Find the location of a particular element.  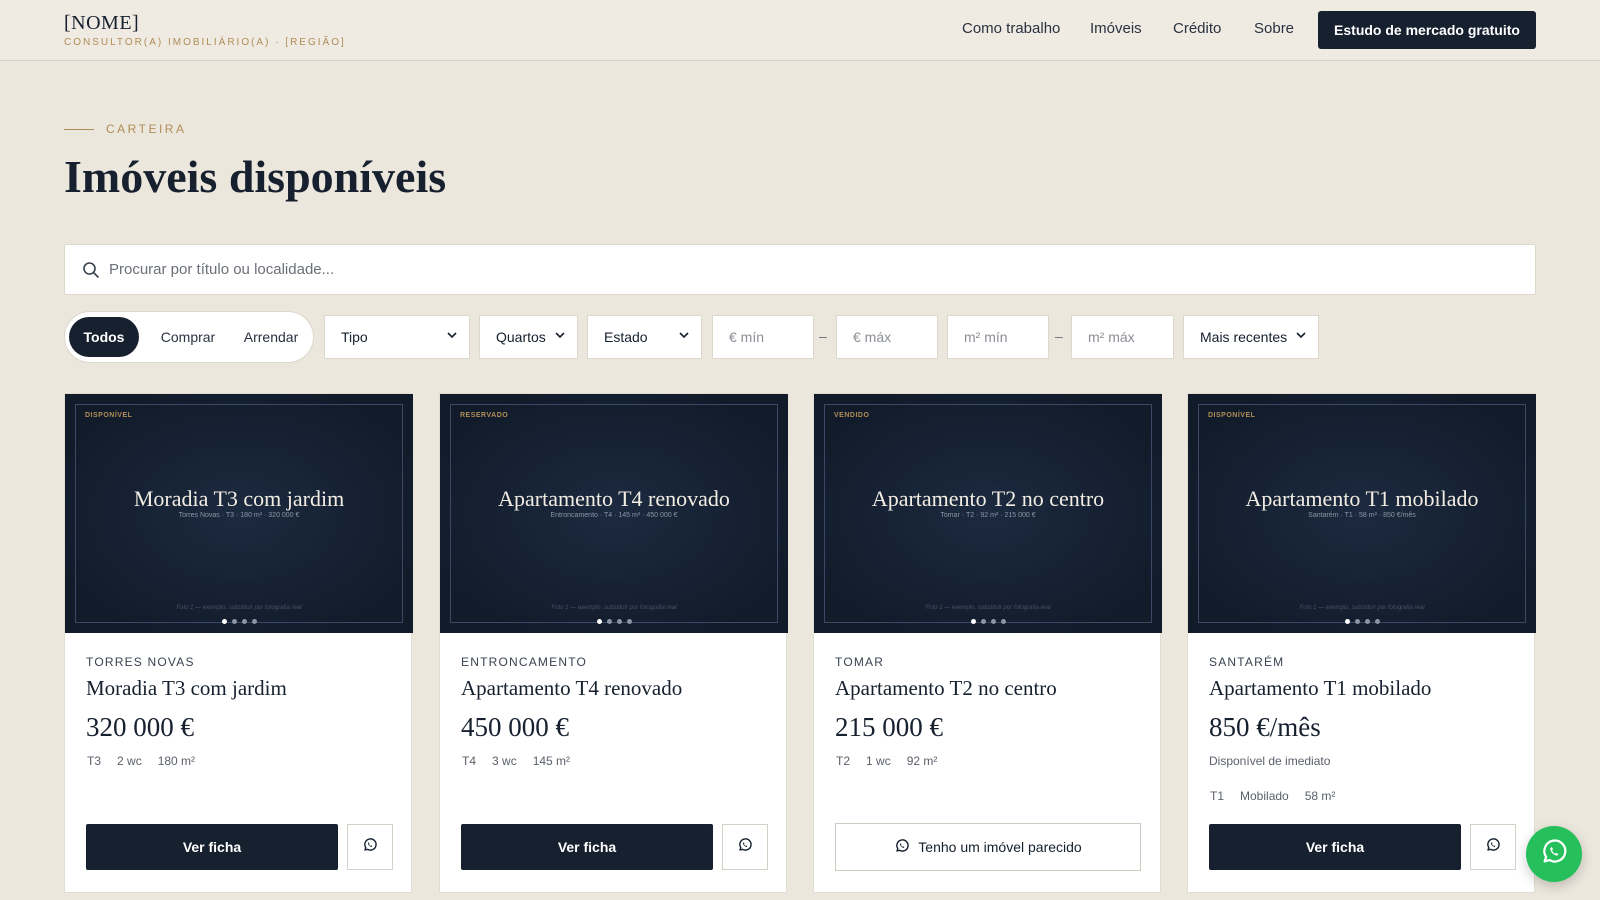

property-title: Moradia T3 com jardim is located at coordinates (186, 688).